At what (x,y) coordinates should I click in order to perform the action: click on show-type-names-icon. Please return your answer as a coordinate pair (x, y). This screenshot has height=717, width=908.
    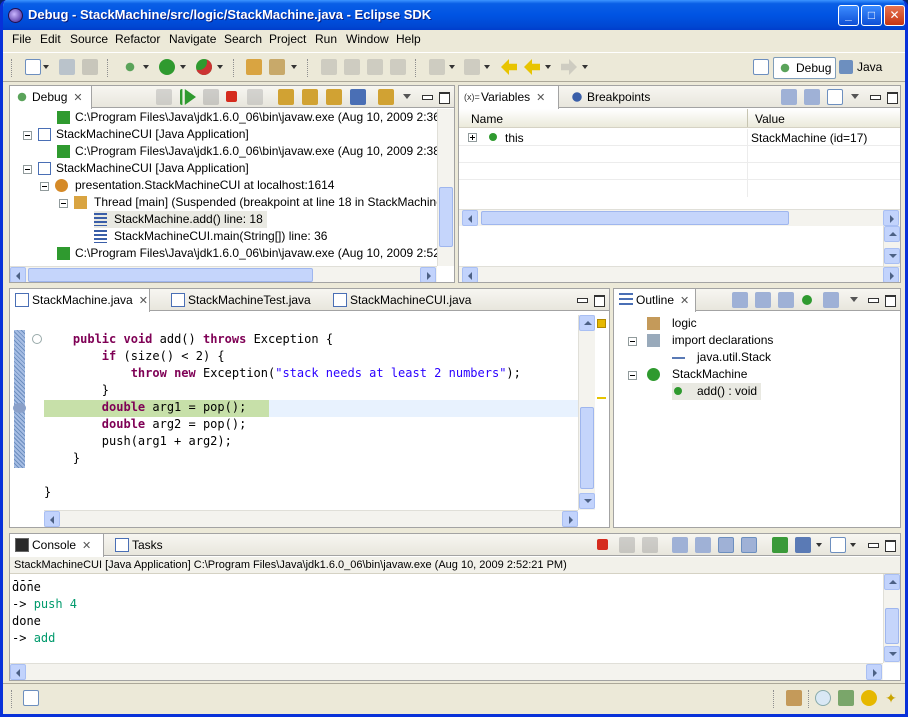
    Looking at the image, I should click on (789, 97).